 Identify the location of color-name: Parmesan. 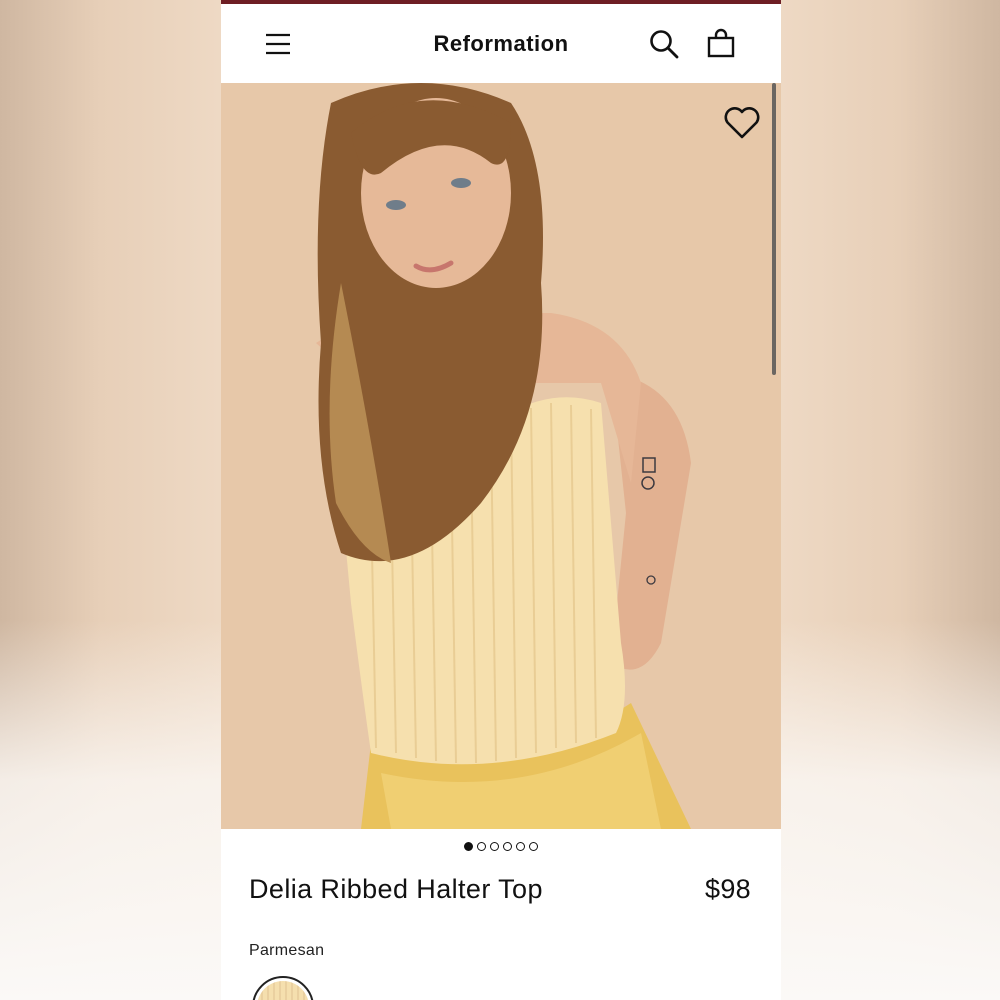
(287, 950).